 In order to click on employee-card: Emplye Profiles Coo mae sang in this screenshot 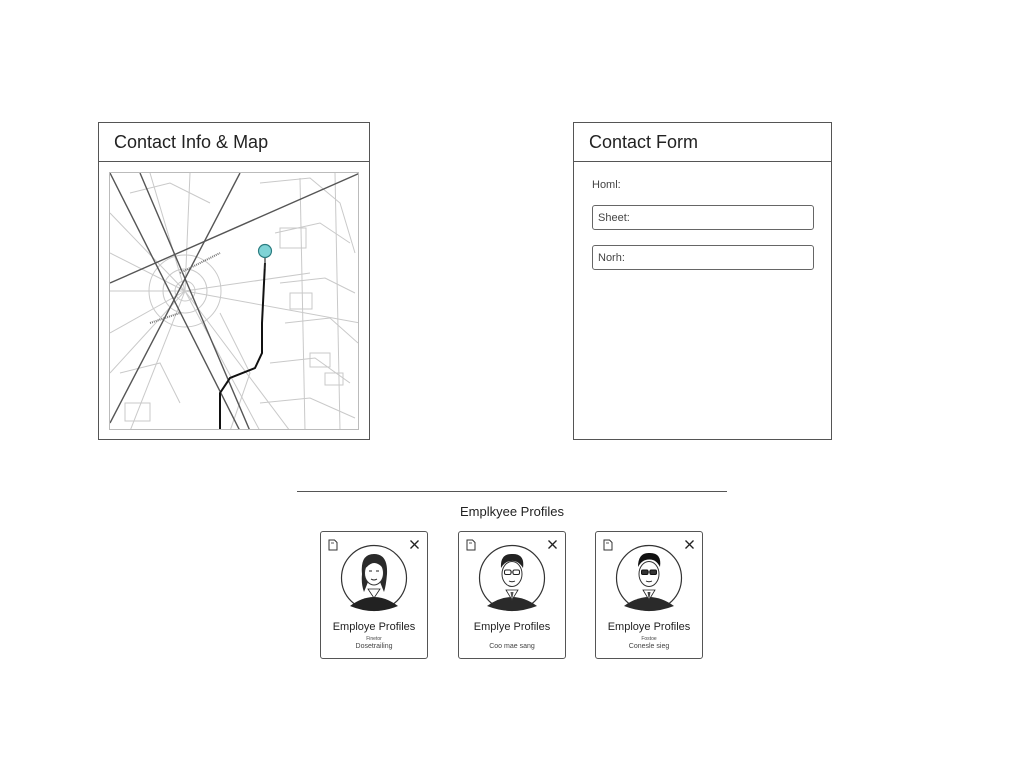, I will do `click(512, 595)`.